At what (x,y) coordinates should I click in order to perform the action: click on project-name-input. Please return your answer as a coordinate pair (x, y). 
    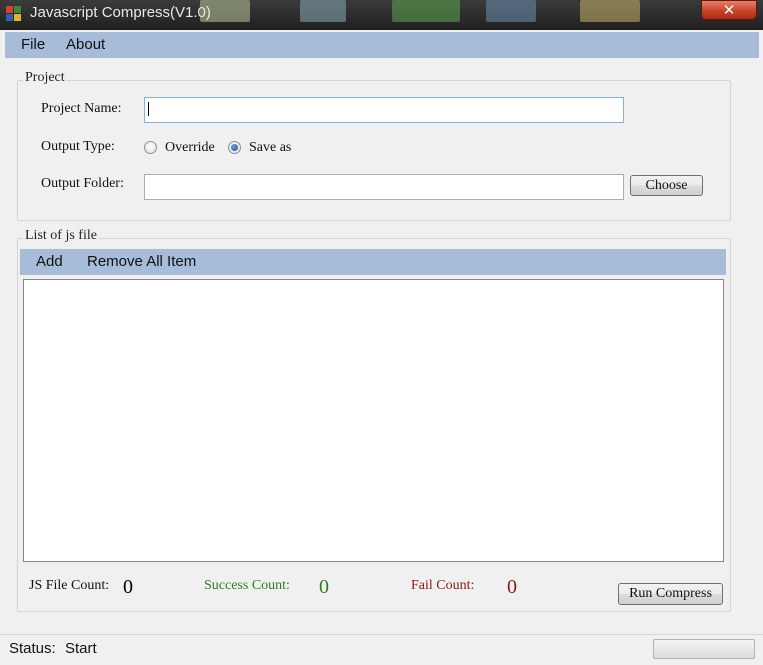
    Looking at the image, I should click on (384, 110).